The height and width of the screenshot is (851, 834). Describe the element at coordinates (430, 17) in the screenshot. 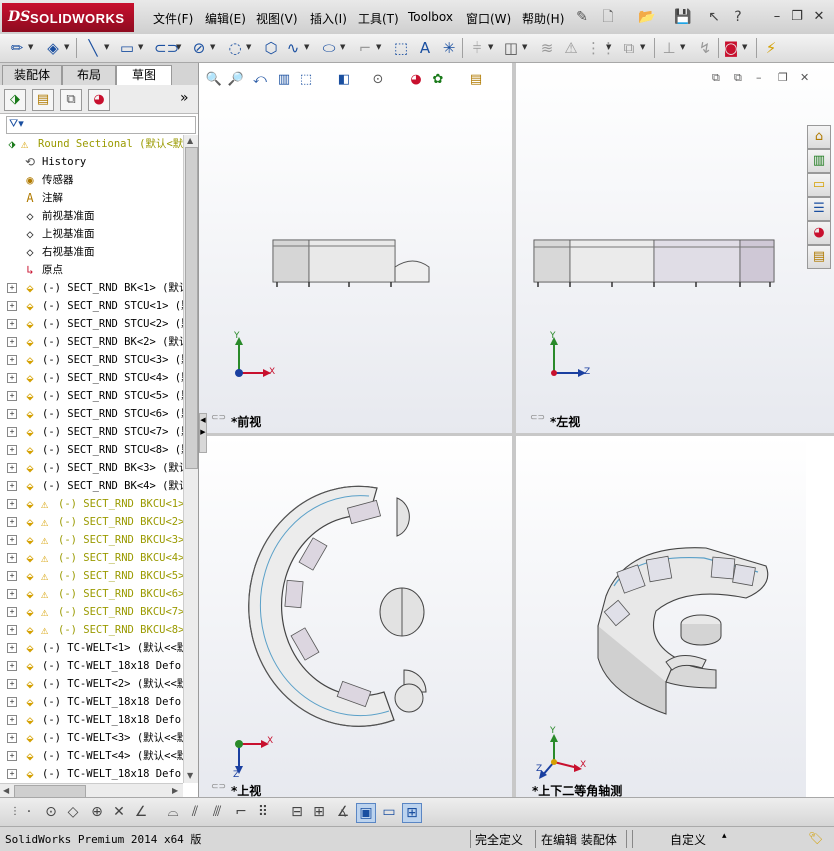

I see `menu-toolbox: Toolbox` at that location.